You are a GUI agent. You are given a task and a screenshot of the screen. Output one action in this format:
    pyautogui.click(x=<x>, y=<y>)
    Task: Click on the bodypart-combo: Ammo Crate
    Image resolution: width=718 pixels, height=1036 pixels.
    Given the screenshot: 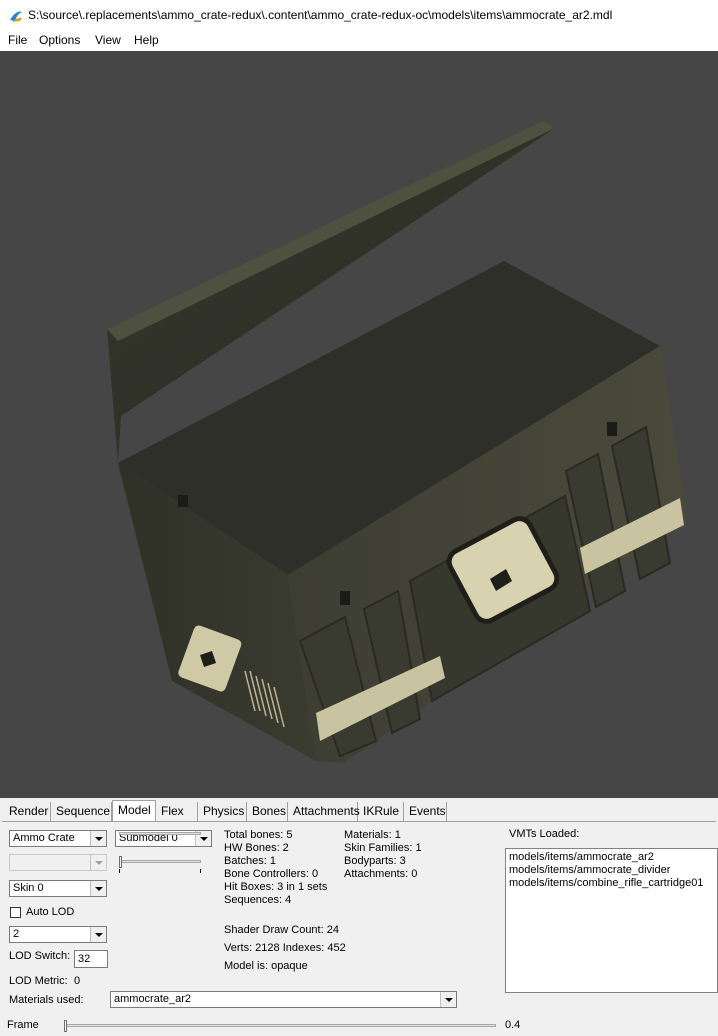 What is the action you would take?
    pyautogui.click(x=58, y=838)
    